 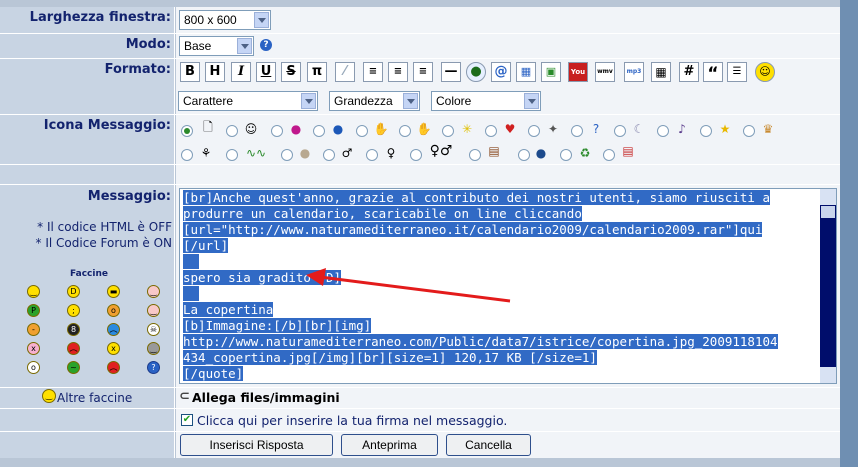 I want to click on flash-icon: ▦, so click(x=526, y=72).